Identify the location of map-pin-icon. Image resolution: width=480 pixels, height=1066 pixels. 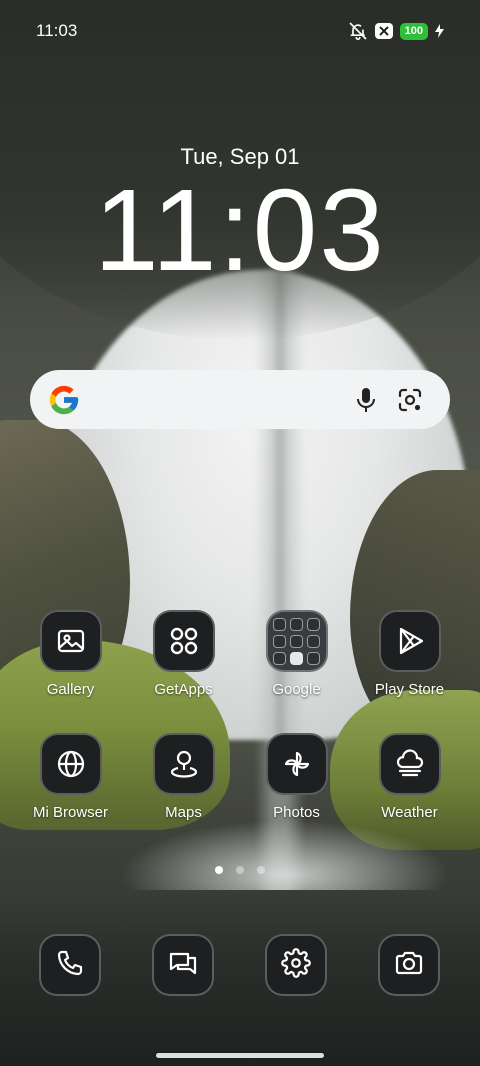
(183, 764).